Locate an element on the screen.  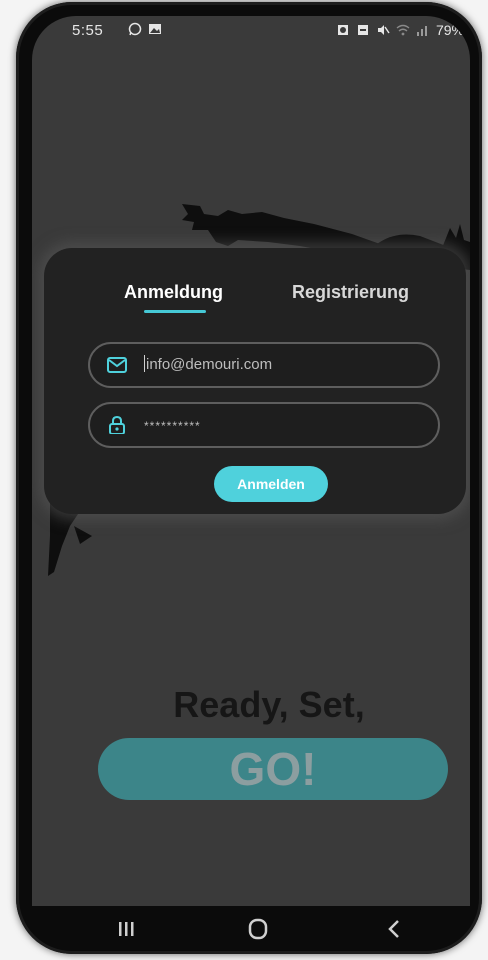
email-input-value: info@demouri.com is located at coordinates (208, 364).